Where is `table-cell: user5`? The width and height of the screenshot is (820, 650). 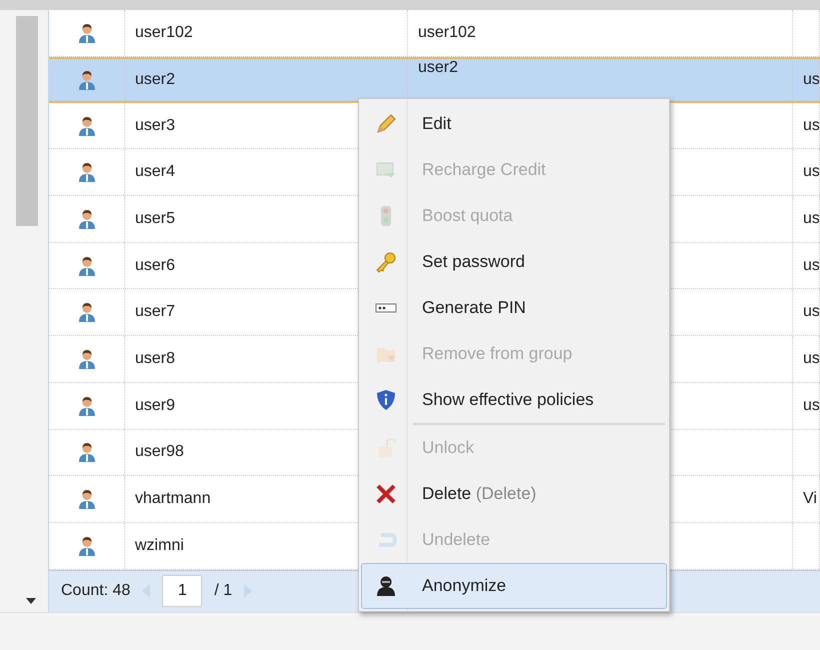
table-cell: user5 is located at coordinates (155, 219).